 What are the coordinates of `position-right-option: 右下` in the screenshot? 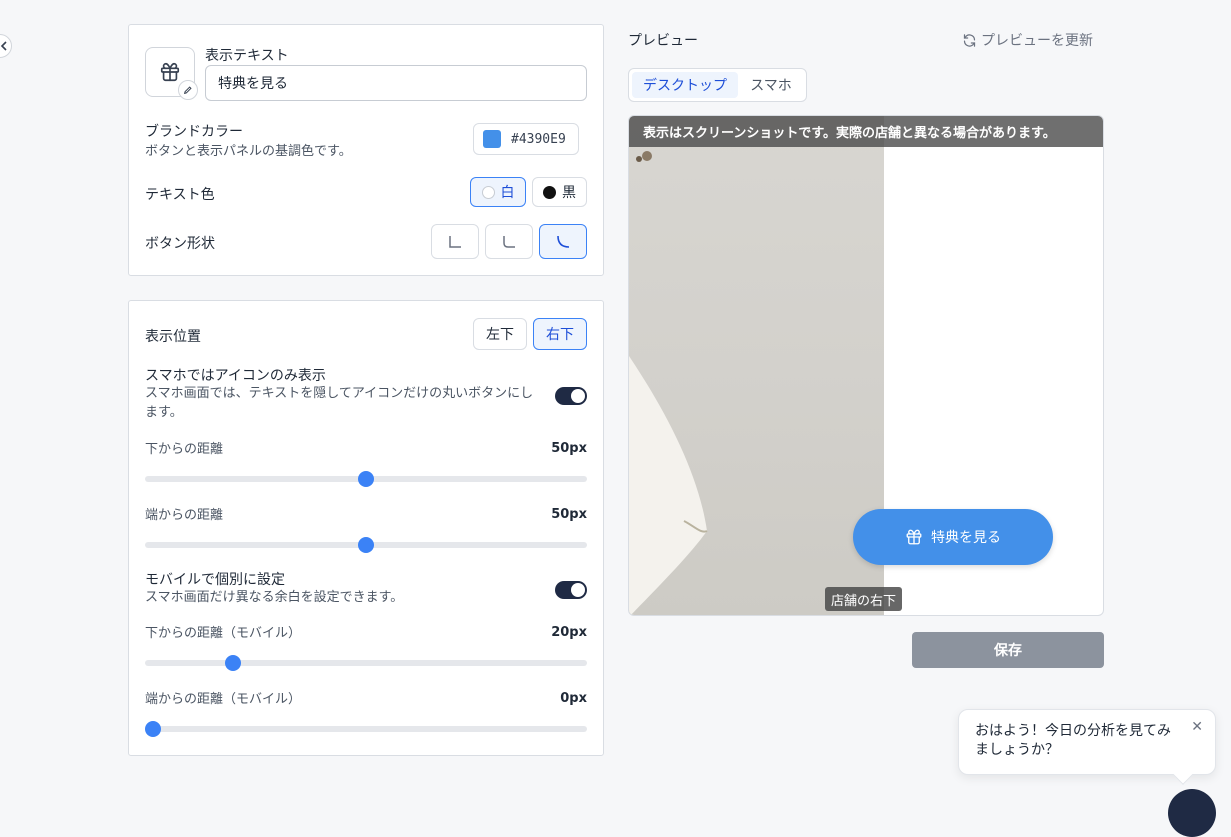 It's located at (560, 334).